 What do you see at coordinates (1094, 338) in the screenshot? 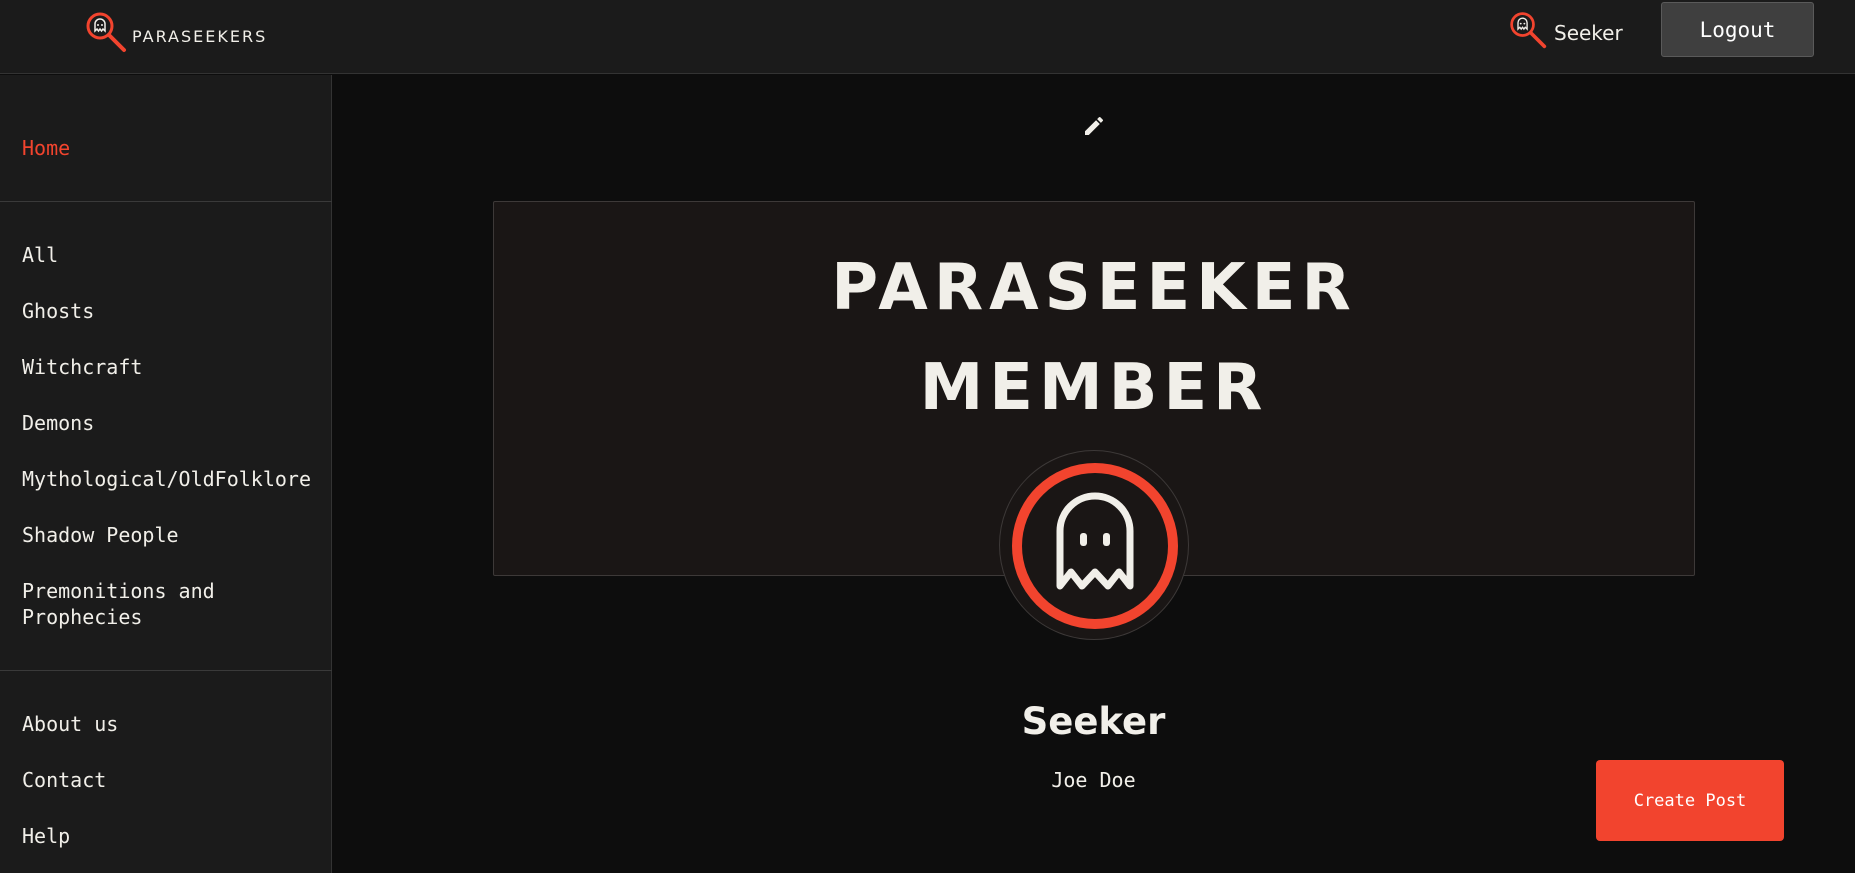
I see `banner-title: PARASEEKER MEMBER` at bounding box center [1094, 338].